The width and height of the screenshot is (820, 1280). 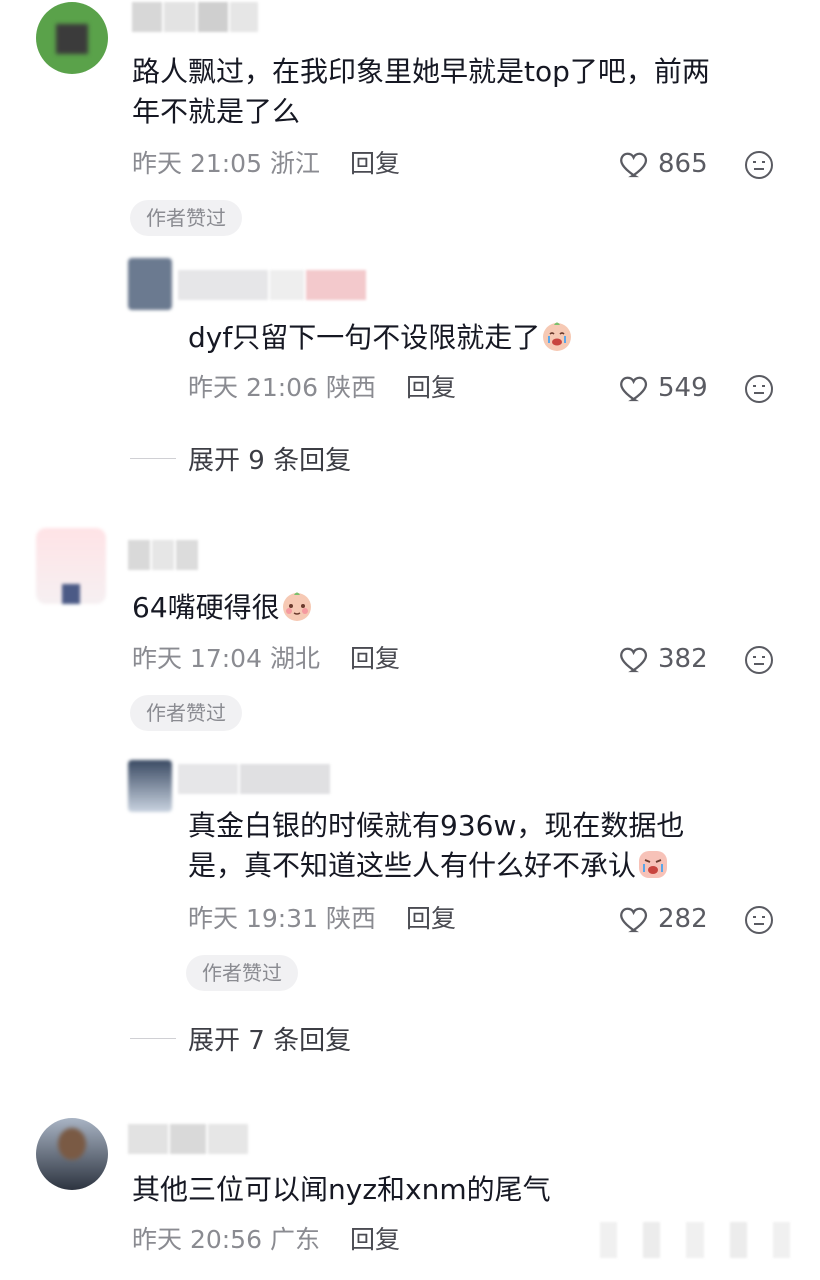 What do you see at coordinates (412, 865) in the screenshot?
I see `reply-line: 是，真不知道这些人有什么好不承认` at bounding box center [412, 865].